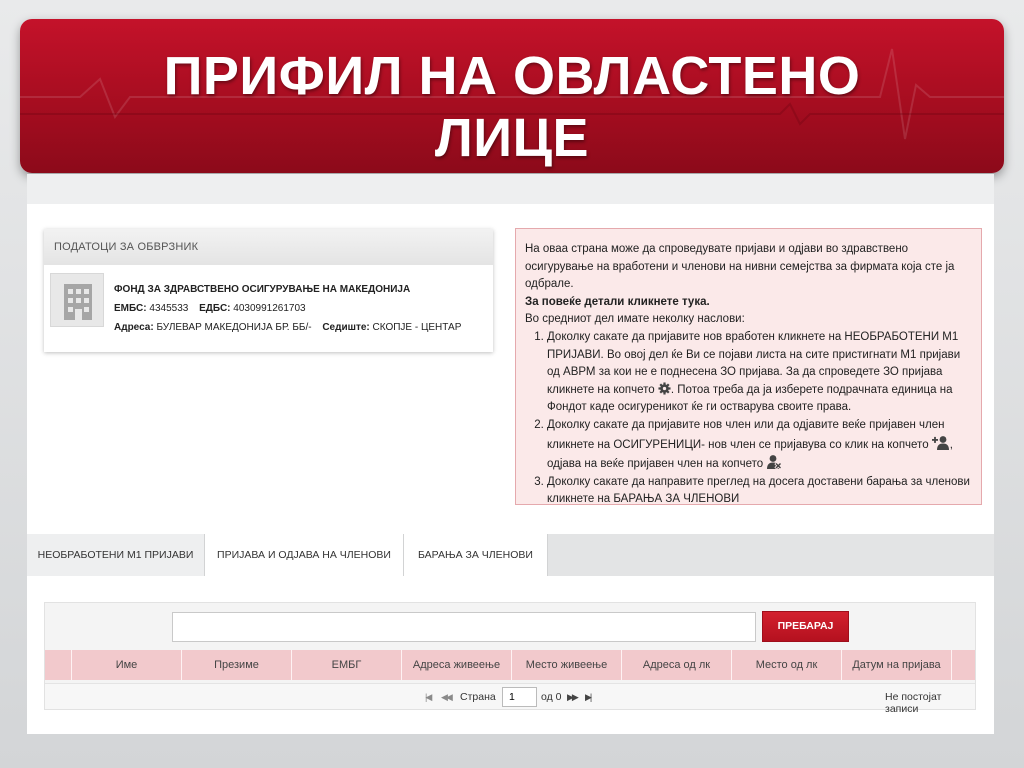 The width and height of the screenshot is (1024, 768). What do you see at coordinates (588, 697) in the screenshot?
I see `last-page-icon: ▶|` at bounding box center [588, 697].